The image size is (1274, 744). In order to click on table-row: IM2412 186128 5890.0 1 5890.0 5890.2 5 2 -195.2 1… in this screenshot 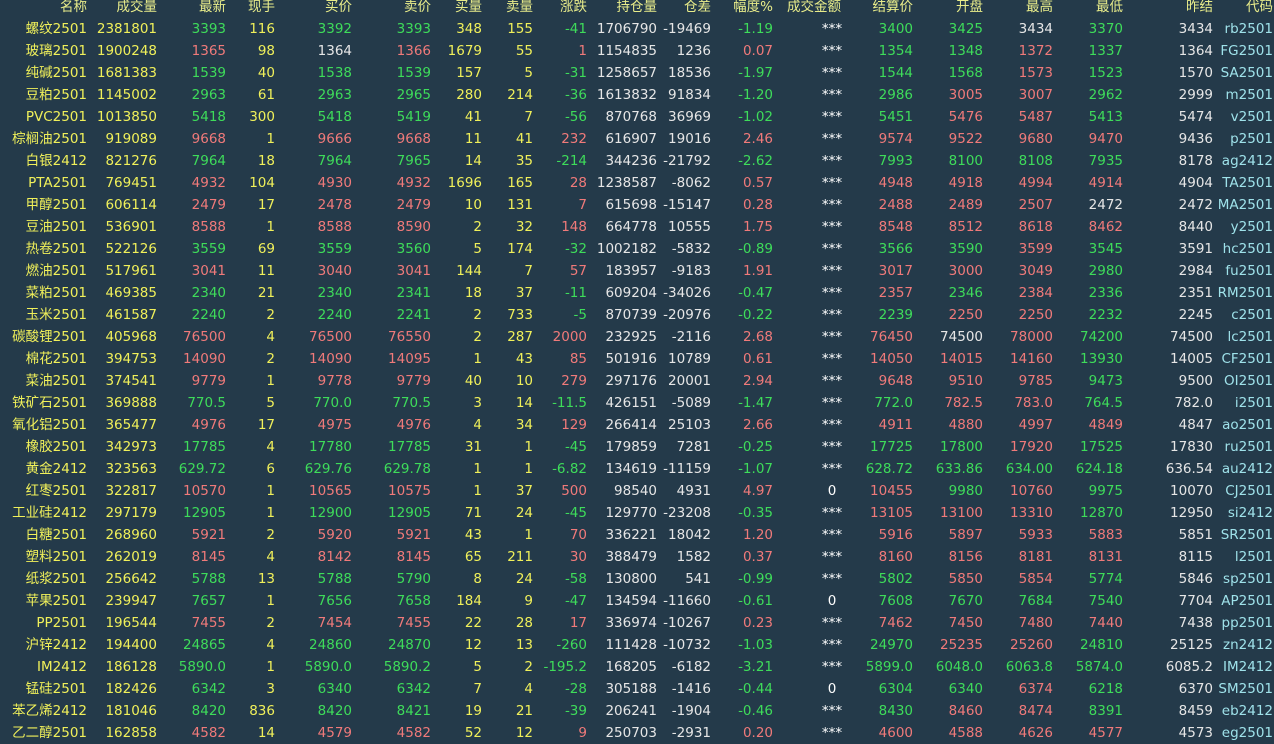, I will do `click(637, 667)`.